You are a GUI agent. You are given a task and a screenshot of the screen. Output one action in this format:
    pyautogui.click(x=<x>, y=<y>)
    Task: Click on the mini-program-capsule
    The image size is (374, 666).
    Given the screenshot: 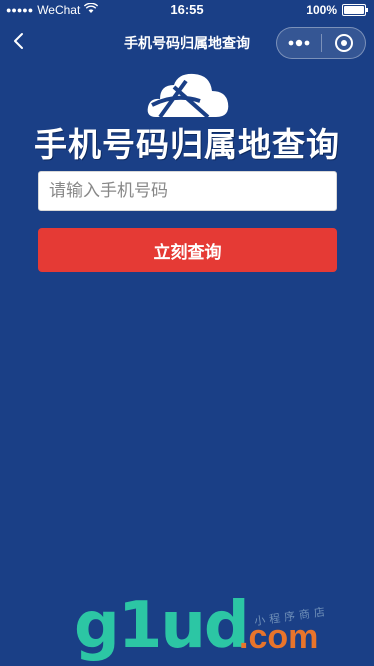 What is the action you would take?
    pyautogui.click(x=321, y=43)
    